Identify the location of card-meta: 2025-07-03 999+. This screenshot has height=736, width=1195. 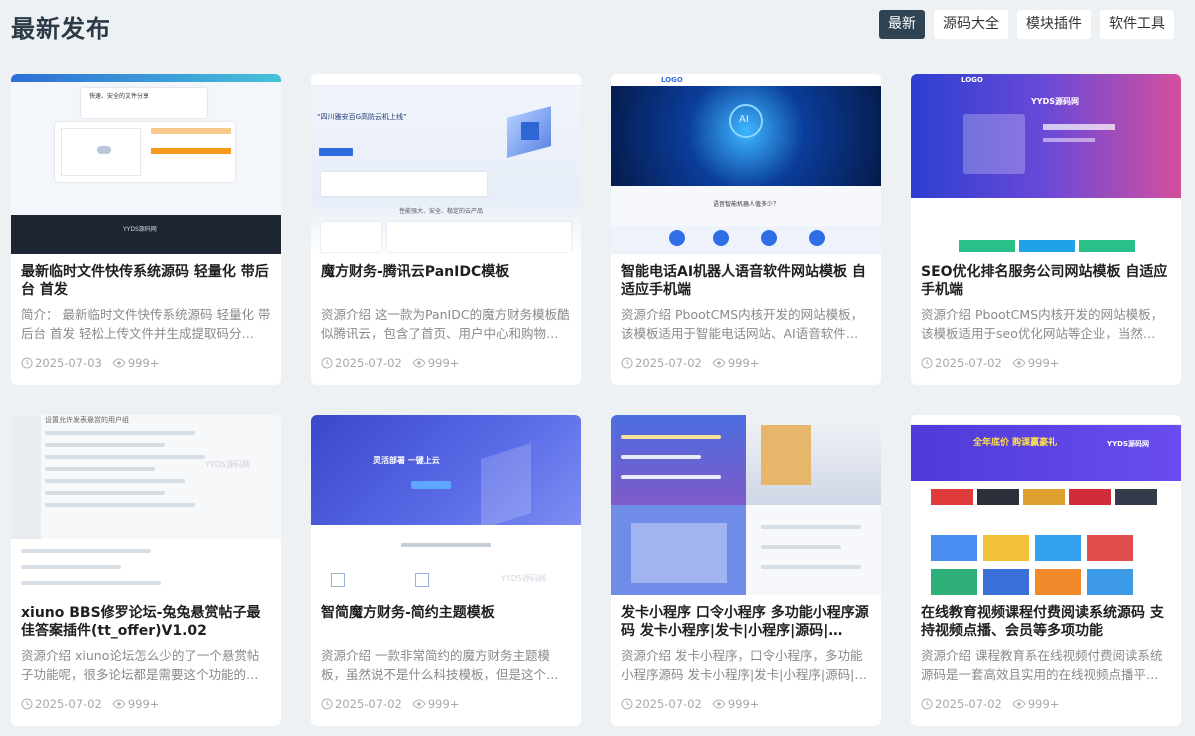
(90, 363).